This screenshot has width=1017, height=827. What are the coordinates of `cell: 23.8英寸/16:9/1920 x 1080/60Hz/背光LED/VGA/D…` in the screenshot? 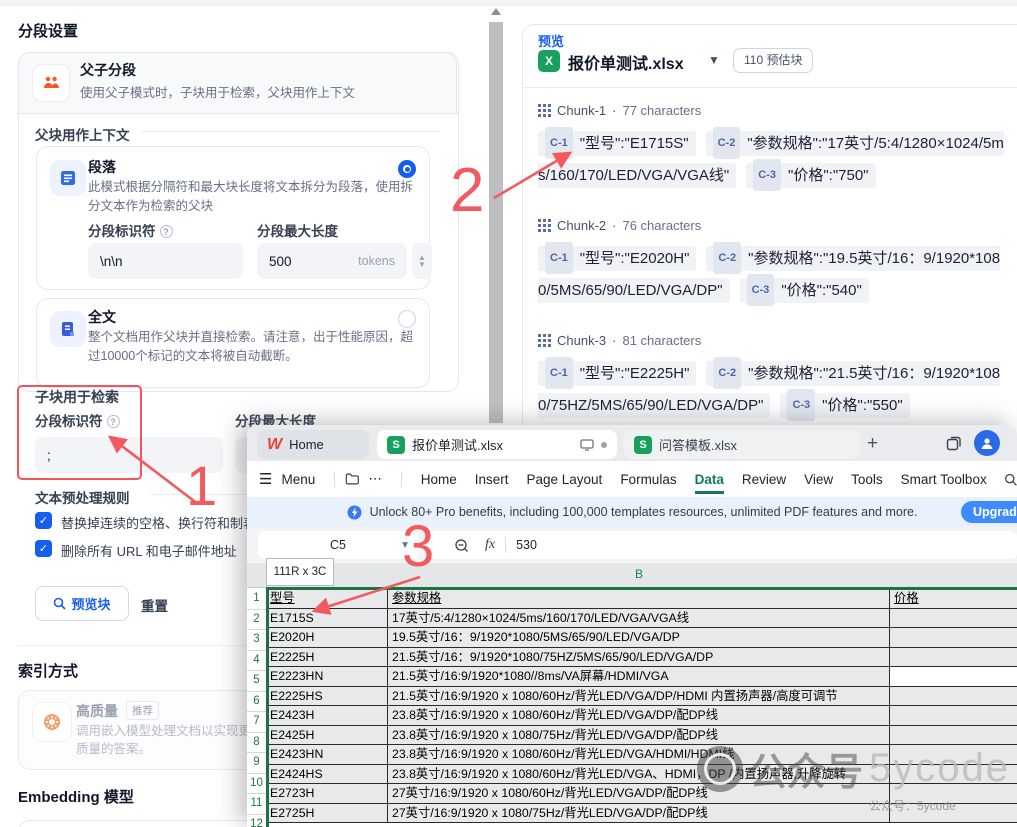 It's located at (639, 716).